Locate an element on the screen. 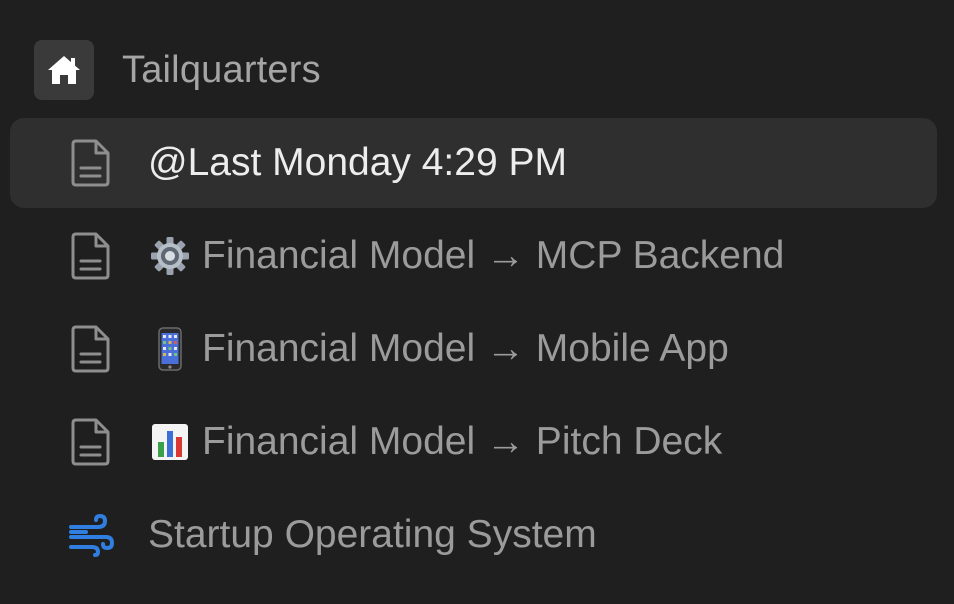 The height and width of the screenshot is (604, 954). page-item-label: Financial Model → Pitch Deck is located at coordinates (462, 441).